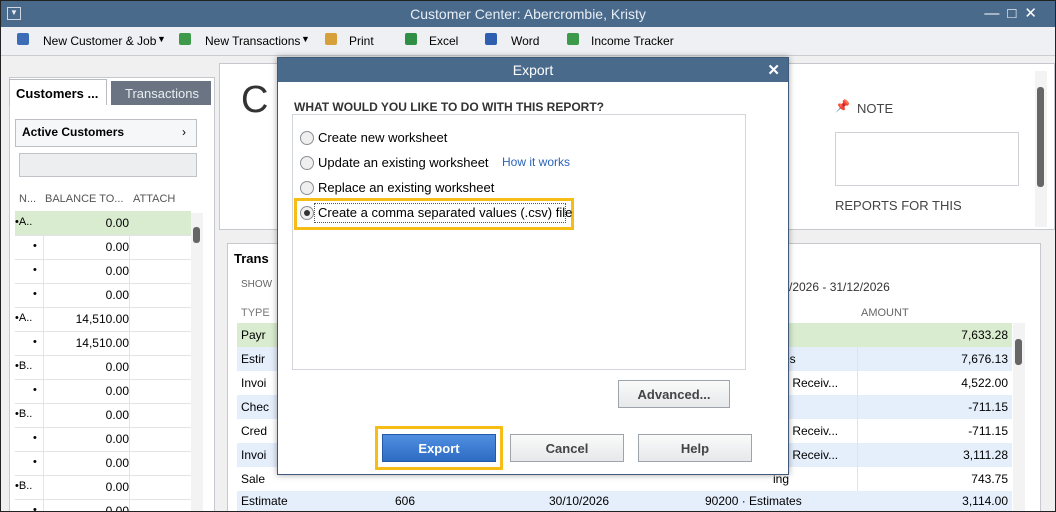  What do you see at coordinates (573, 39) in the screenshot?
I see `income-tracker-icon` at bounding box center [573, 39].